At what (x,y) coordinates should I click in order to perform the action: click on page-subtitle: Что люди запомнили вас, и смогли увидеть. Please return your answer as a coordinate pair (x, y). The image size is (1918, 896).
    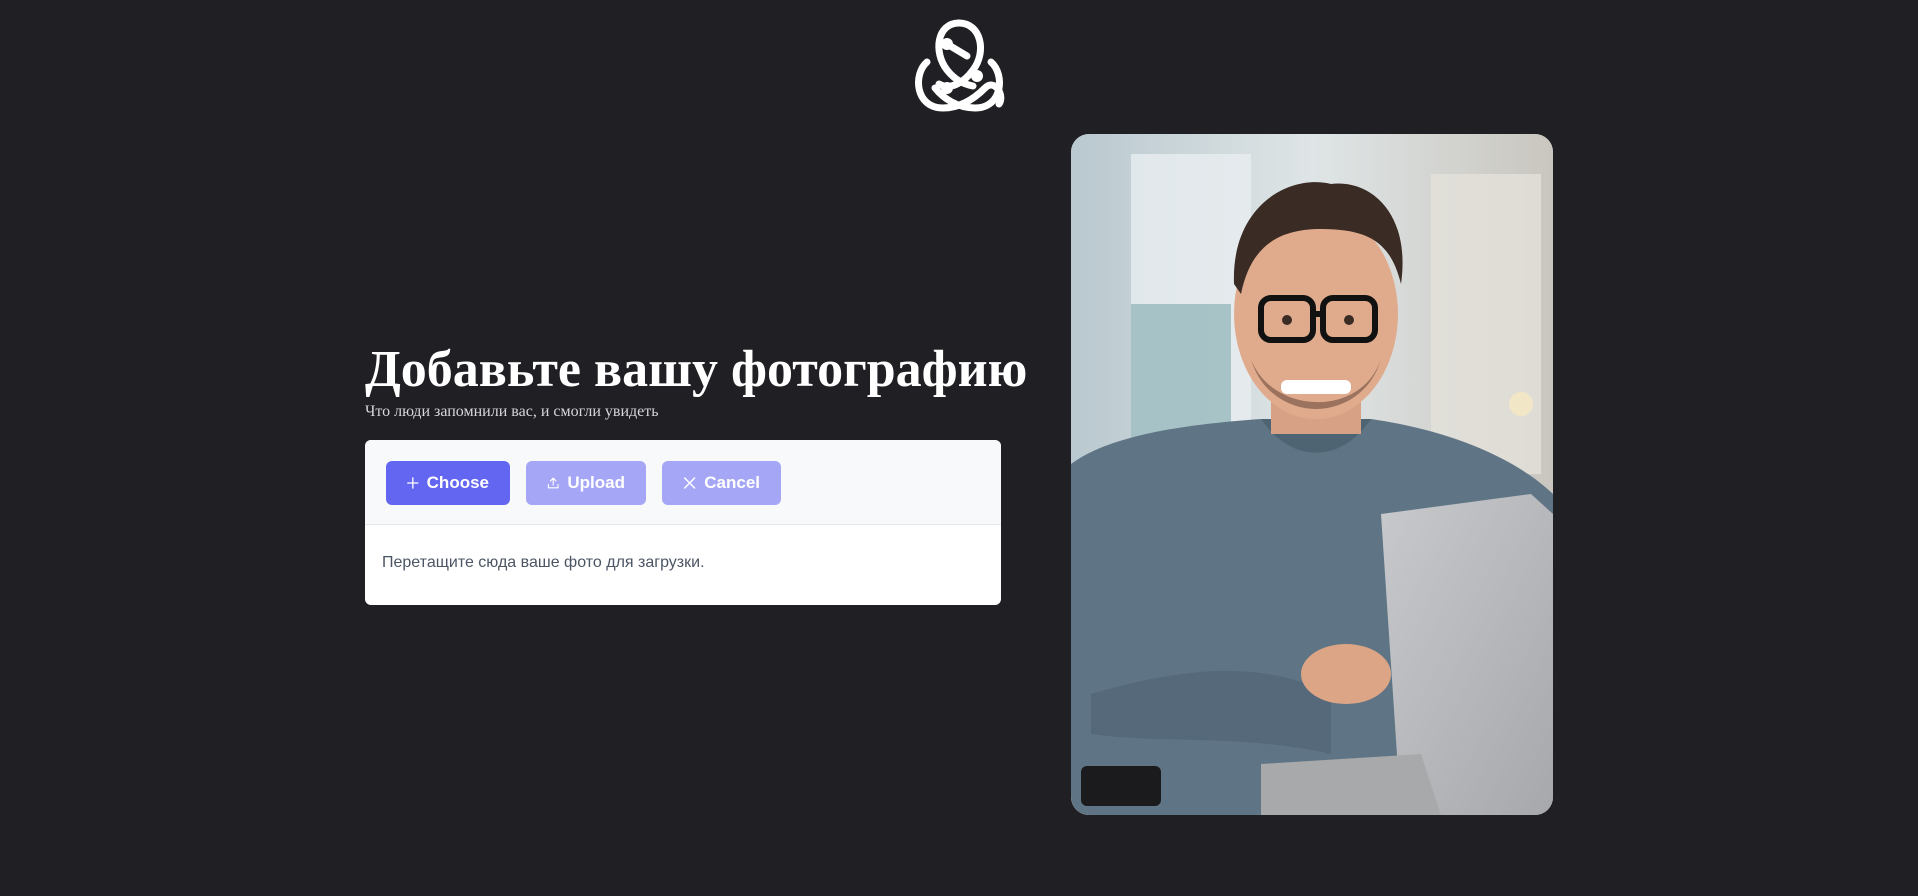
    Looking at the image, I should click on (512, 411).